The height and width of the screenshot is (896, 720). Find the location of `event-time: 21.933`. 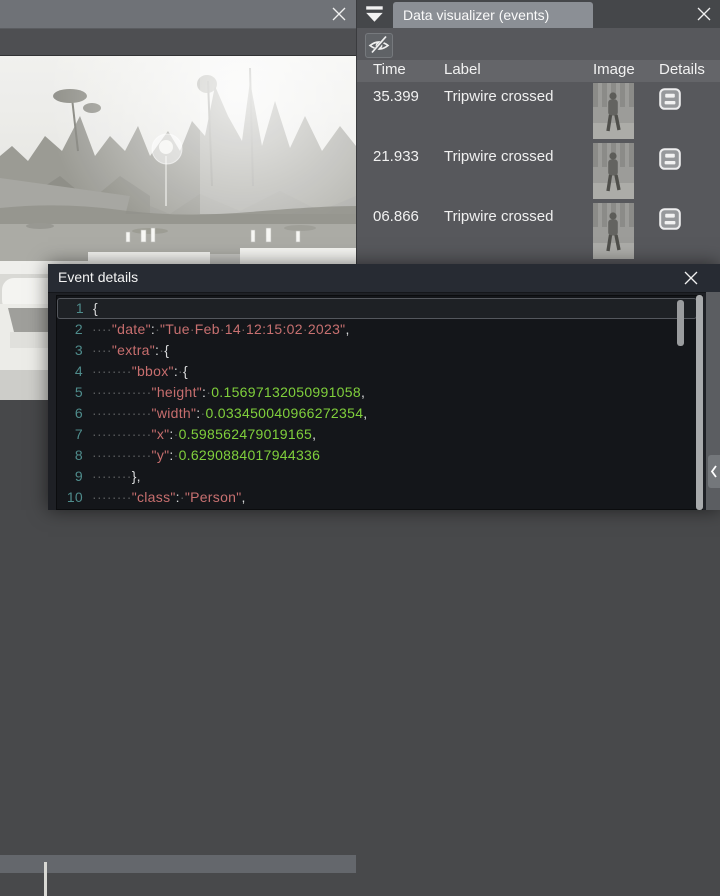

event-time: 21.933 is located at coordinates (396, 156).